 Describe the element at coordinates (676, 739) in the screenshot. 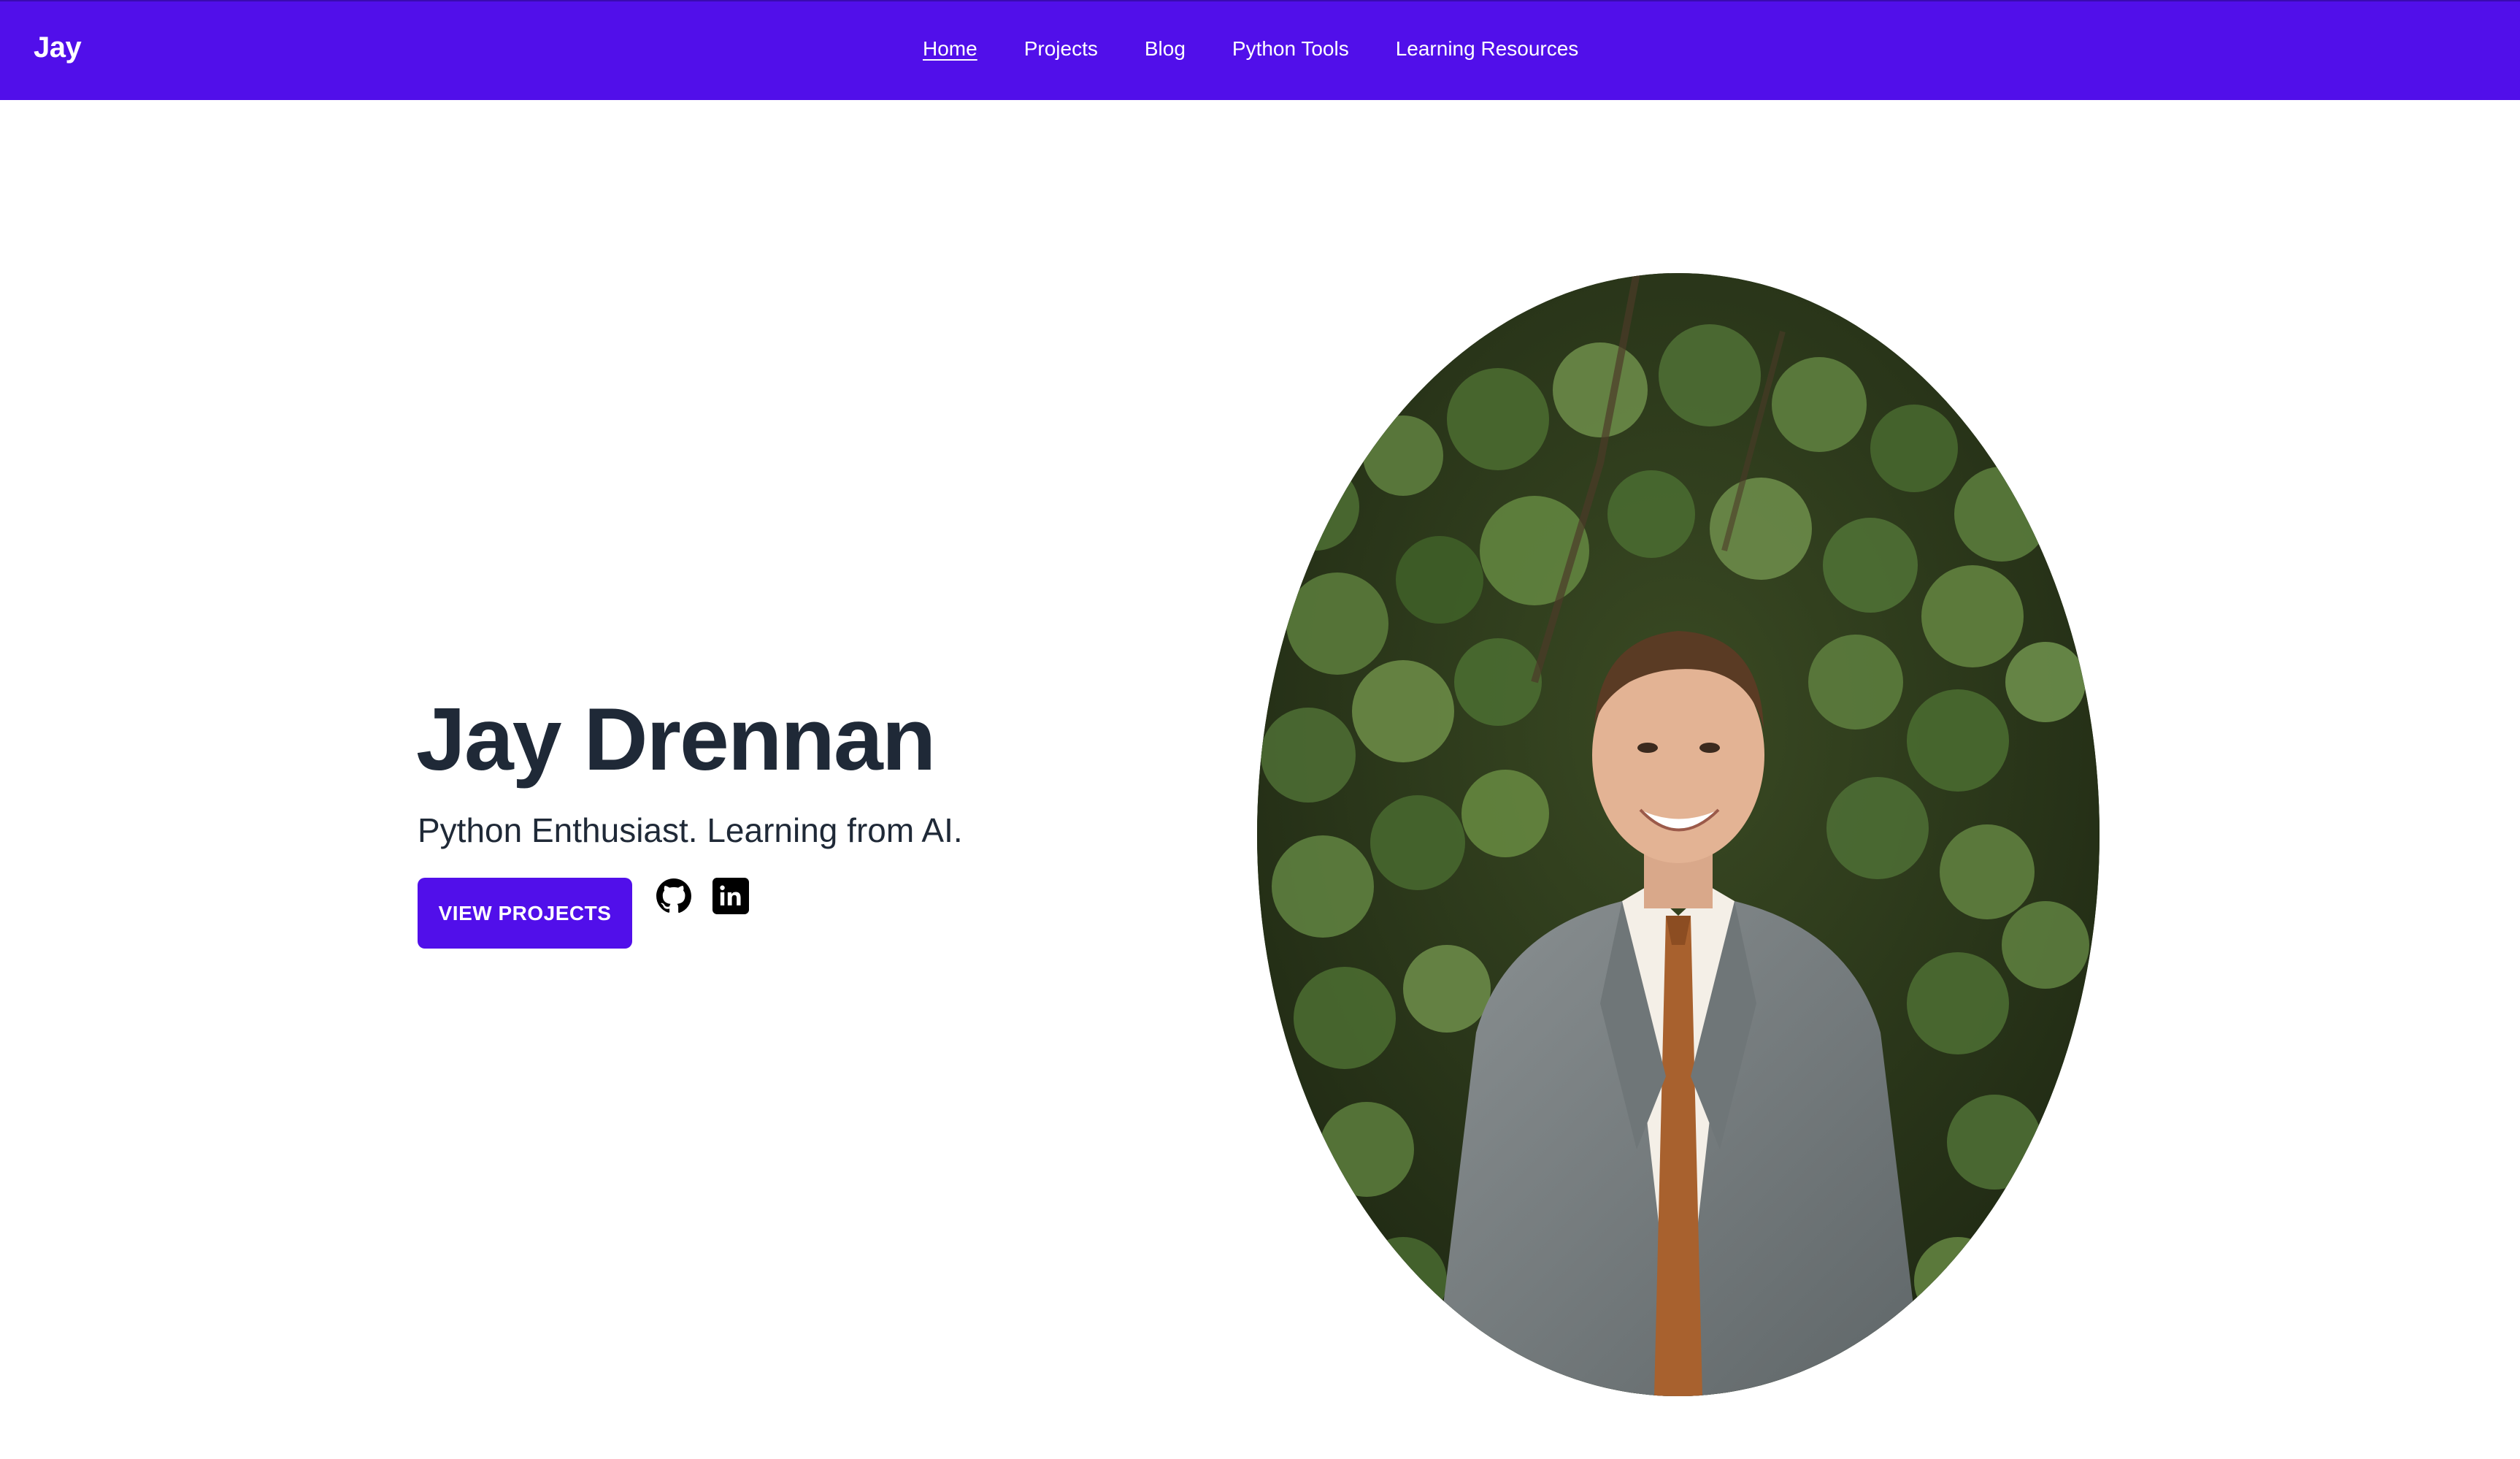

I see `hero-title: Jay Drennan` at that location.